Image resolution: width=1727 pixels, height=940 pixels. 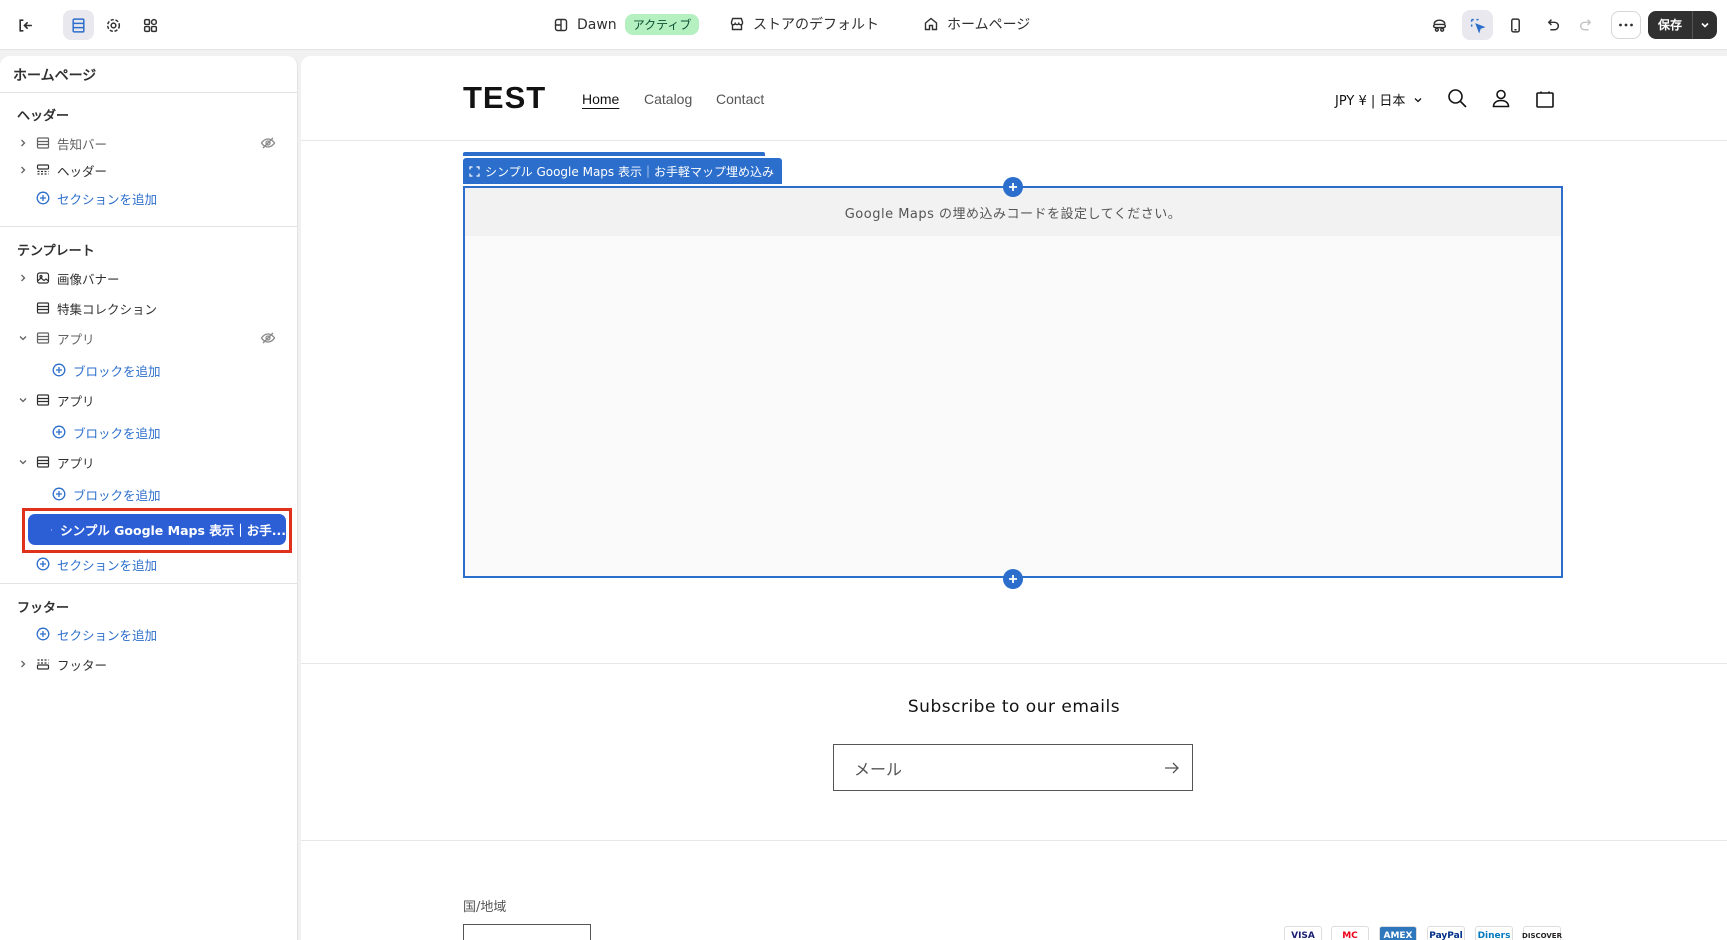 I want to click on group-footer-label: フッター, so click(x=43, y=608).